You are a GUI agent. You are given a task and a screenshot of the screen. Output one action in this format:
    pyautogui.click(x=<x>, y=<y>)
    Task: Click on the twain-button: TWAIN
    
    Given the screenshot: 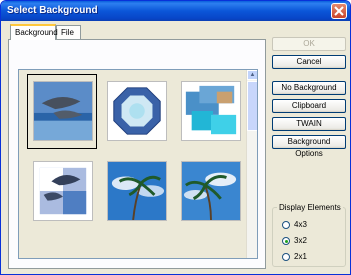 What is the action you would take?
    pyautogui.click(x=309, y=124)
    